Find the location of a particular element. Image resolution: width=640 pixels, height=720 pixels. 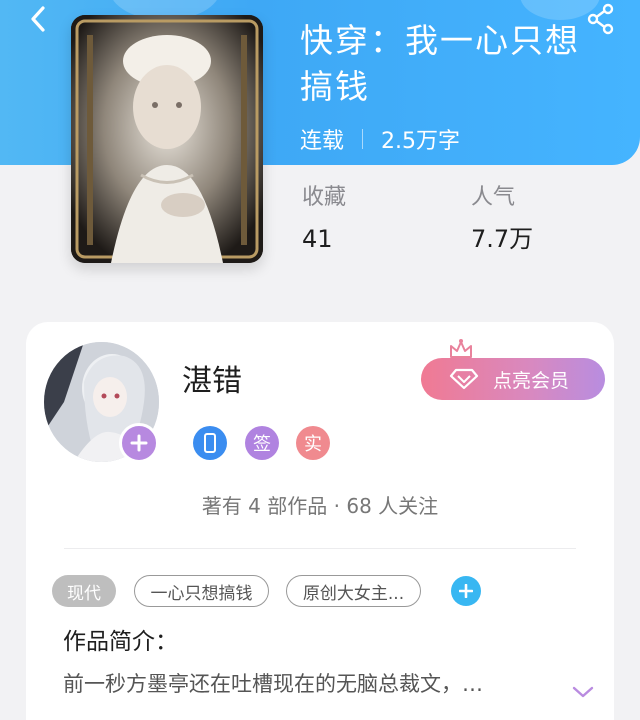

intro-title: 作品简介： is located at coordinates (120, 642).